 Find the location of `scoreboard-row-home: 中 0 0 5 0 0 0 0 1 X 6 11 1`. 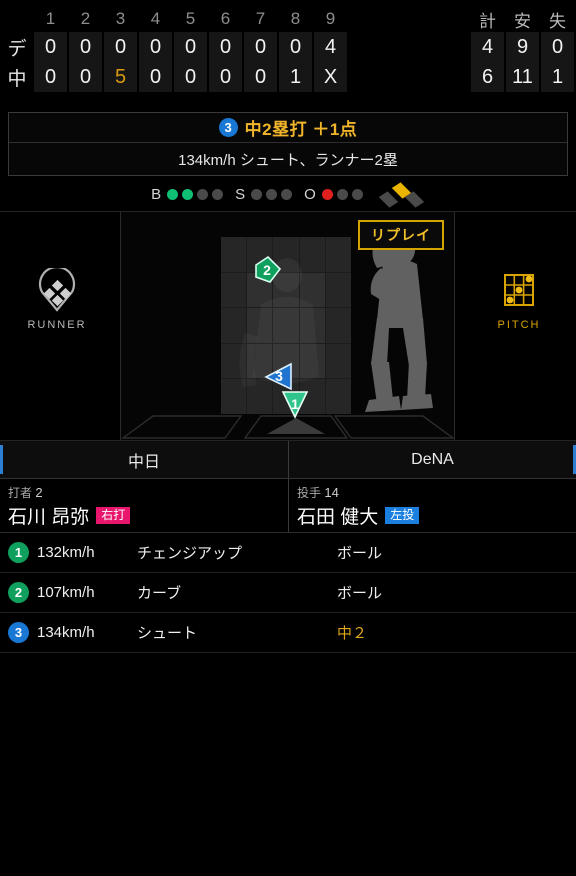

scoreboard-row-home: 中 0 0 5 0 0 0 0 1 X 6 11 1 is located at coordinates (288, 77).